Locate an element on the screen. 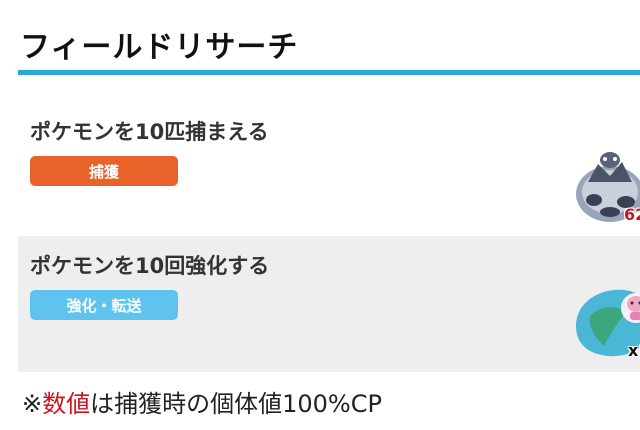 This screenshot has width=640, height=430. footnote-highlight: 数値 is located at coordinates (66, 404).